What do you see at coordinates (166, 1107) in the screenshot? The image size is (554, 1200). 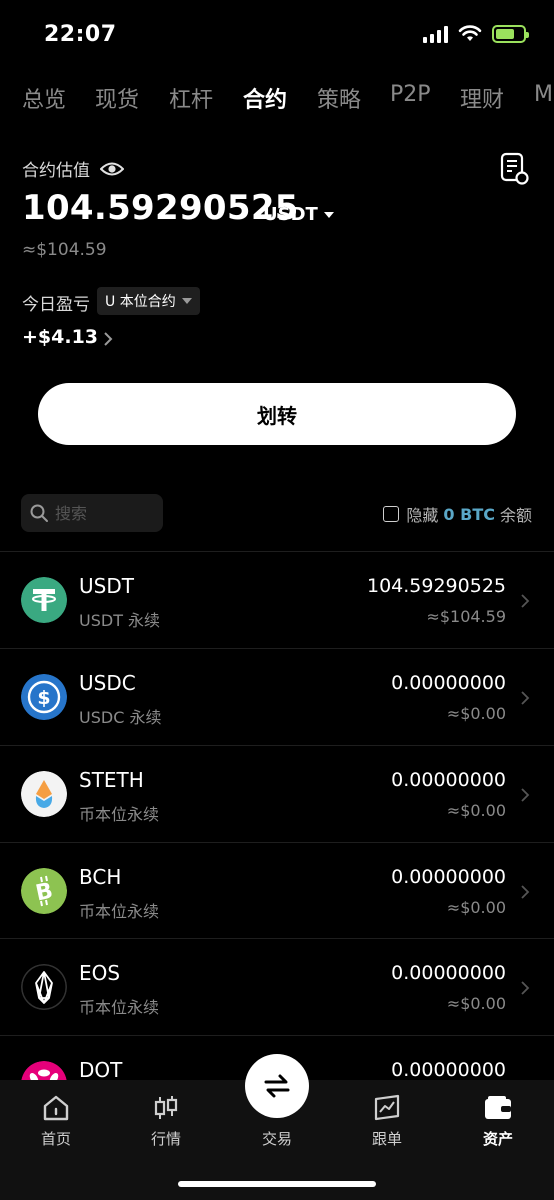 I see `candlestick-icon` at bounding box center [166, 1107].